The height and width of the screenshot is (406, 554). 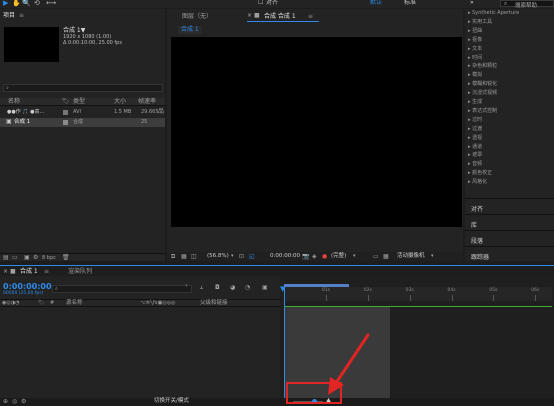 I want to click on libraries-panel: 库, so click(x=509, y=222).